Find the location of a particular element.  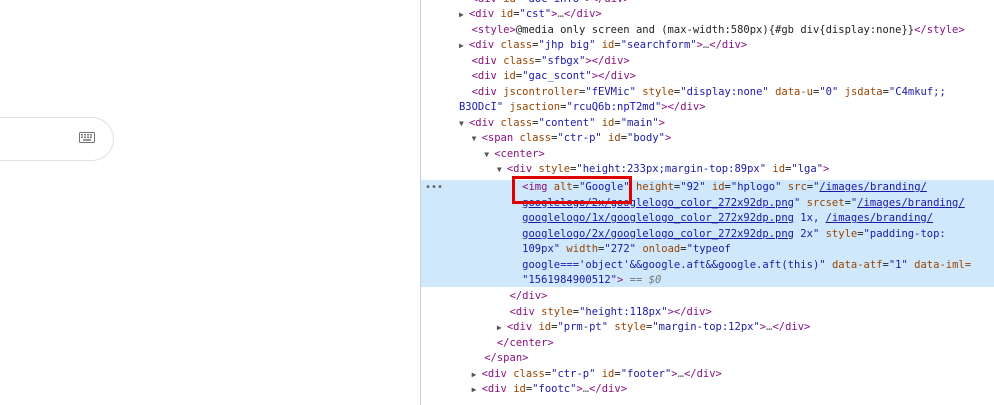

dom-node: <div style="height:118px"></div> is located at coordinates (707, 313).